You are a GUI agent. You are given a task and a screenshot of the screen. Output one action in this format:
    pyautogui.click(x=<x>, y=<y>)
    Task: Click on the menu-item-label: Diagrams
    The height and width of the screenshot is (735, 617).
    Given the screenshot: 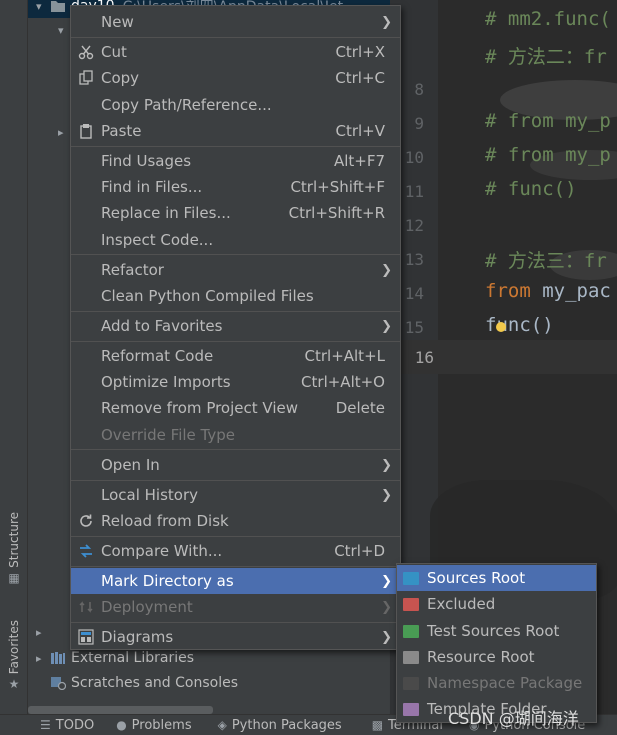 What is the action you would take?
    pyautogui.click(x=137, y=637)
    